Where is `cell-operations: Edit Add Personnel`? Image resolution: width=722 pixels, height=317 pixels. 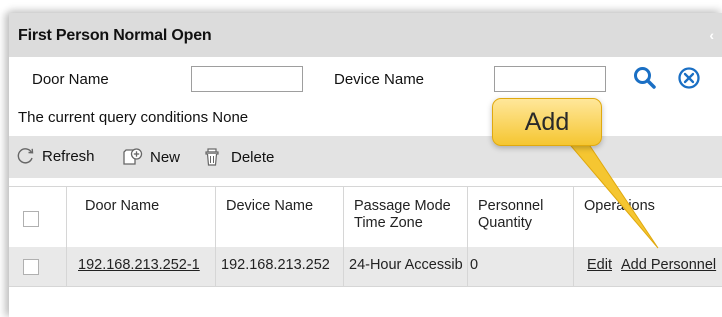
cell-operations: Edit Add Personnel is located at coordinates (647, 266).